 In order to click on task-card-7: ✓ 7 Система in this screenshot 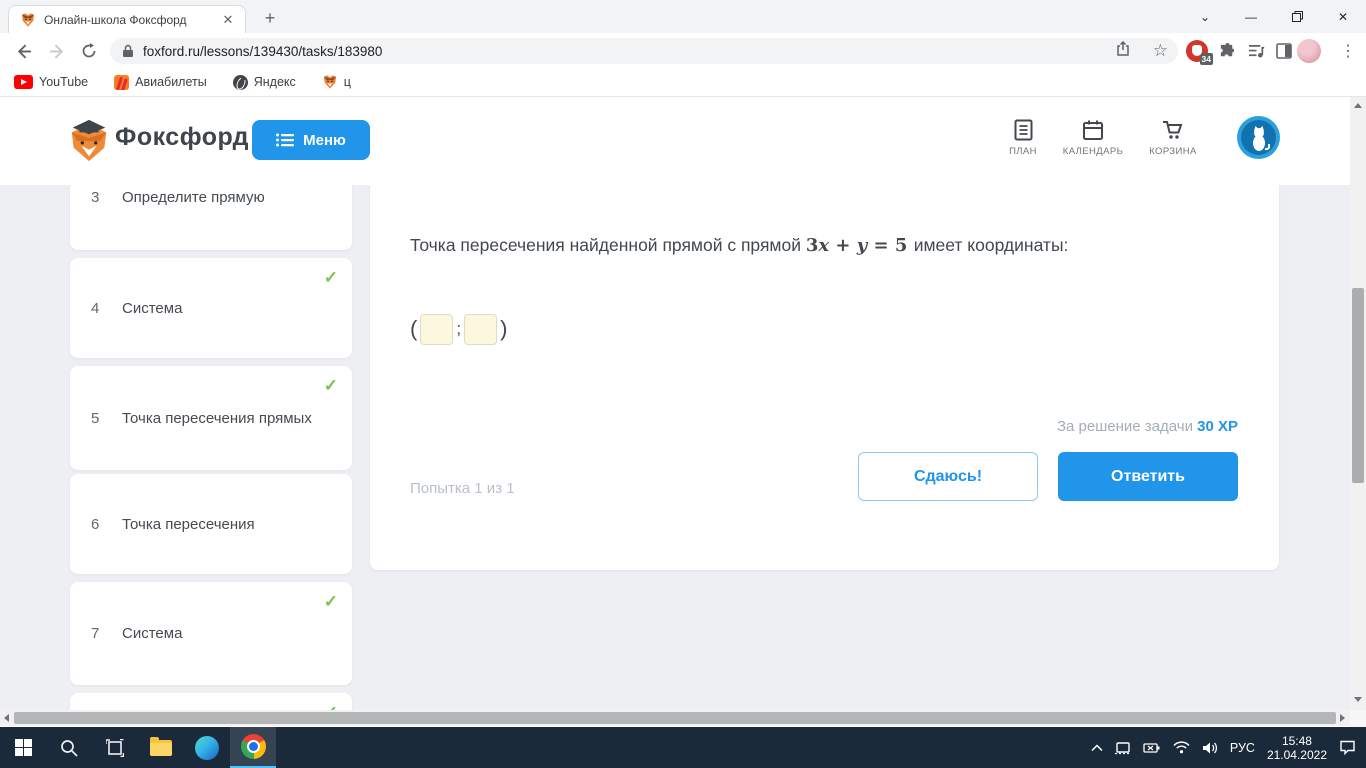, I will do `click(211, 633)`.